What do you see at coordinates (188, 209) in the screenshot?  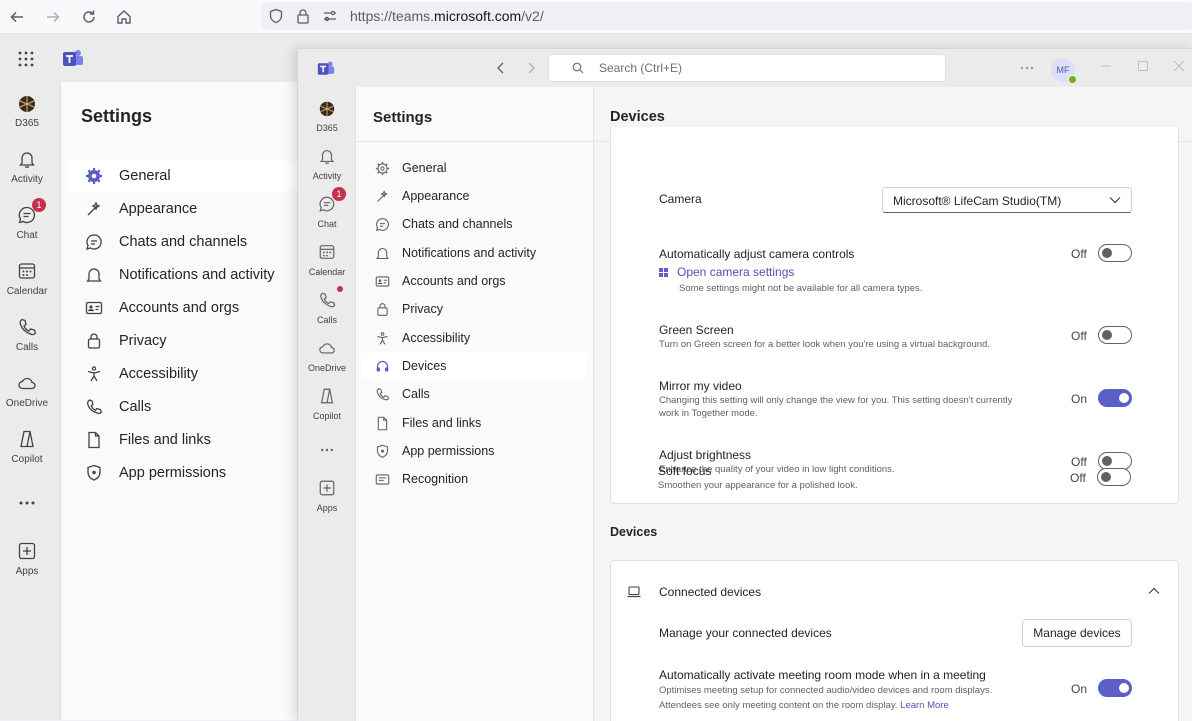 I see `bg-nav-appearance: Appearance` at bounding box center [188, 209].